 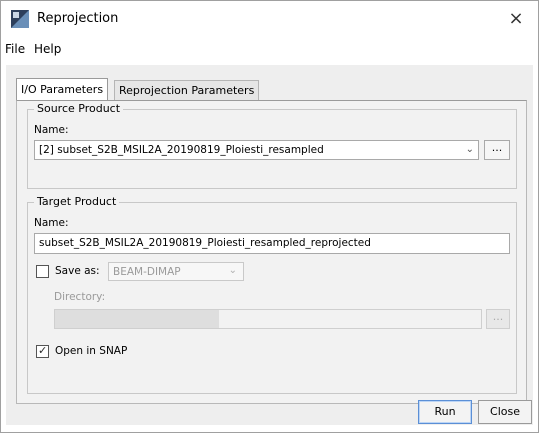 I want to click on directory-label: Directory:, so click(x=80, y=297).